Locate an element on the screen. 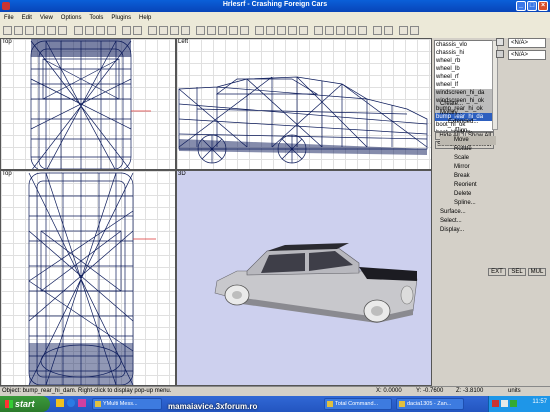  new-file-icon is located at coordinates (7, 30).